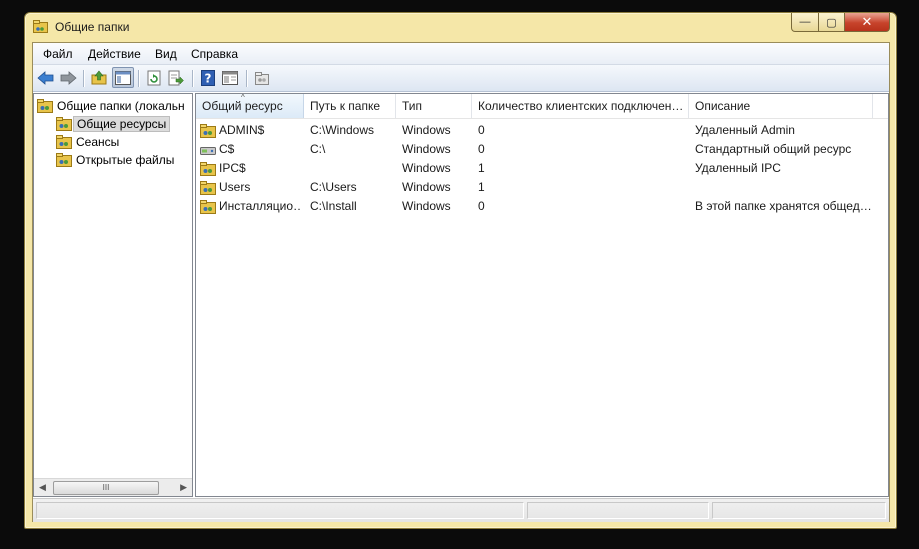  What do you see at coordinates (243, 98) in the screenshot?
I see `sort-ascending-icon: ^` at bounding box center [243, 98].